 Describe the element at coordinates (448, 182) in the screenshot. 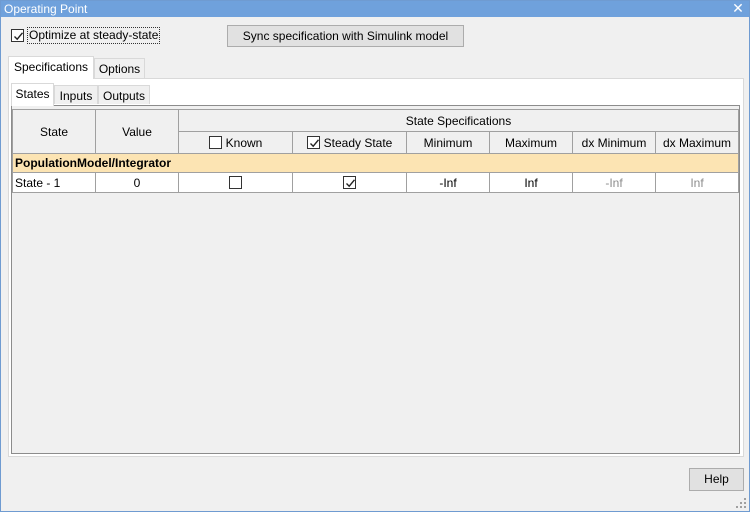

I see `minimum-cell: -Inf` at that location.